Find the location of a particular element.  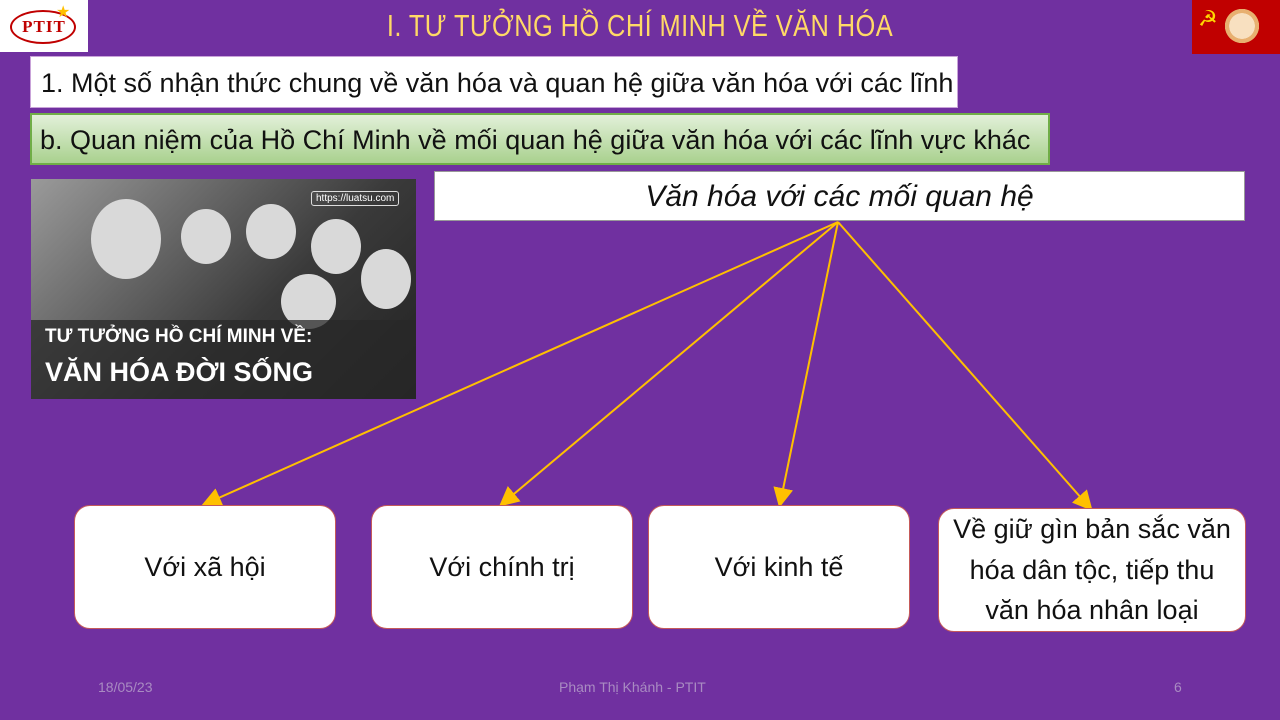

diagram-node-politics: Với chính trị is located at coordinates (502, 567).